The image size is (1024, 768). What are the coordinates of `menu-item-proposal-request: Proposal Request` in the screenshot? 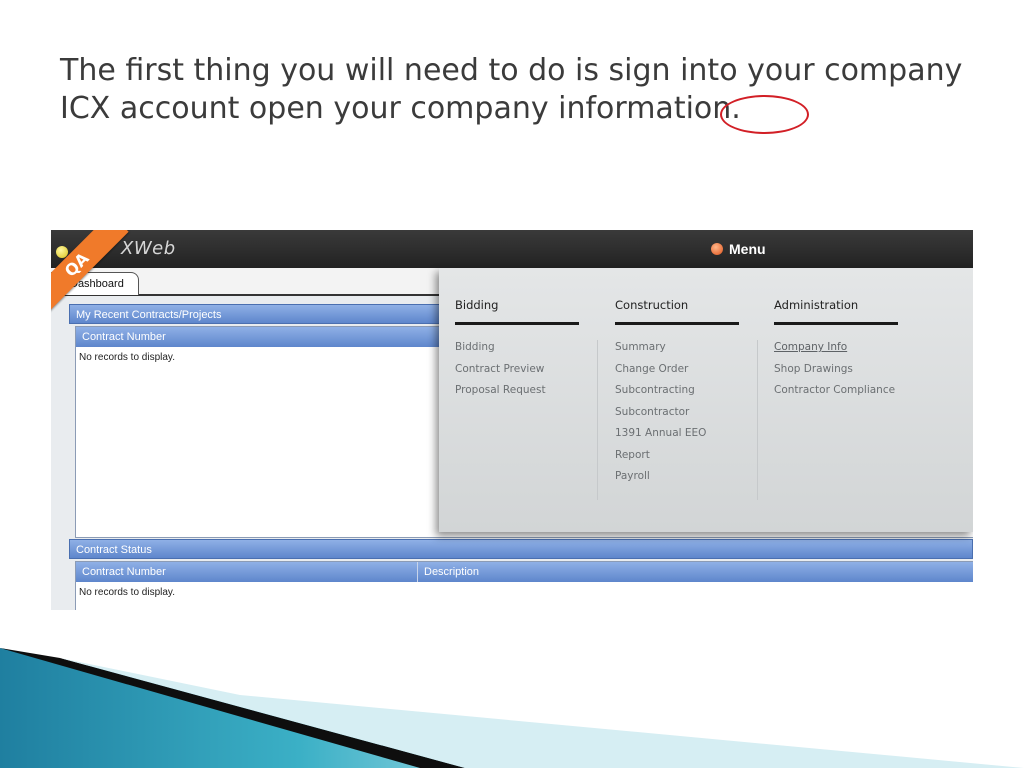 It's located at (500, 394).